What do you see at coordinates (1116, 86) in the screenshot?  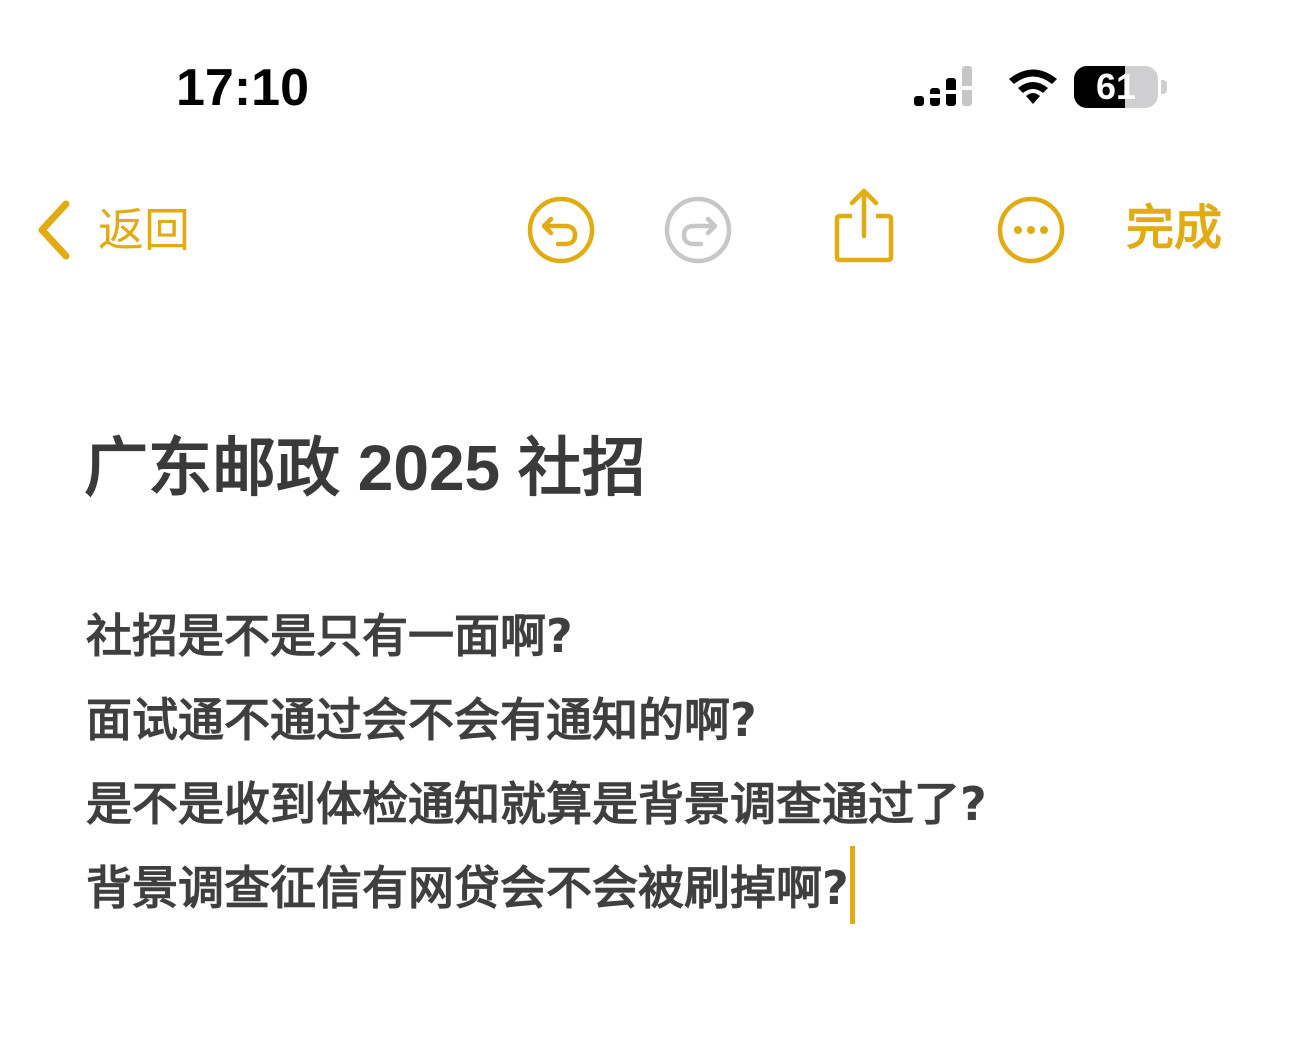 I see `battery-level: 61` at bounding box center [1116, 86].